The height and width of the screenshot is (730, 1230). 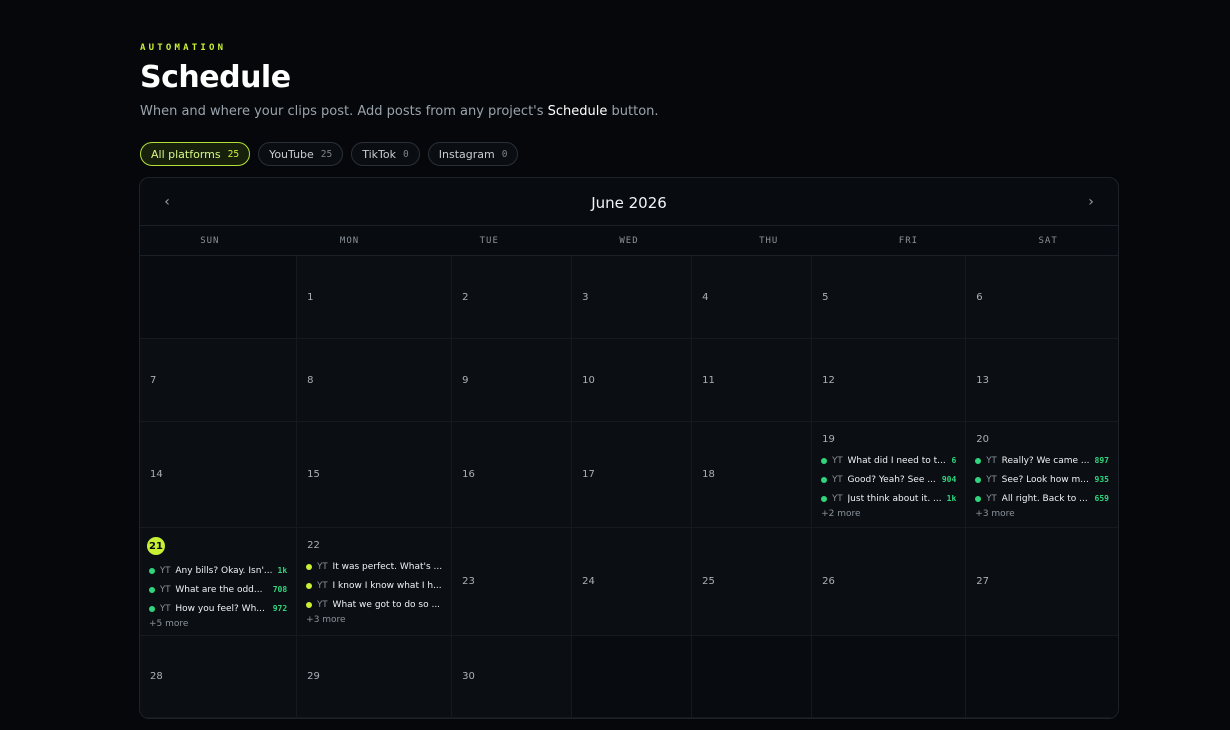 I want to click on calendar-day: 24, so click(x=632, y=582).